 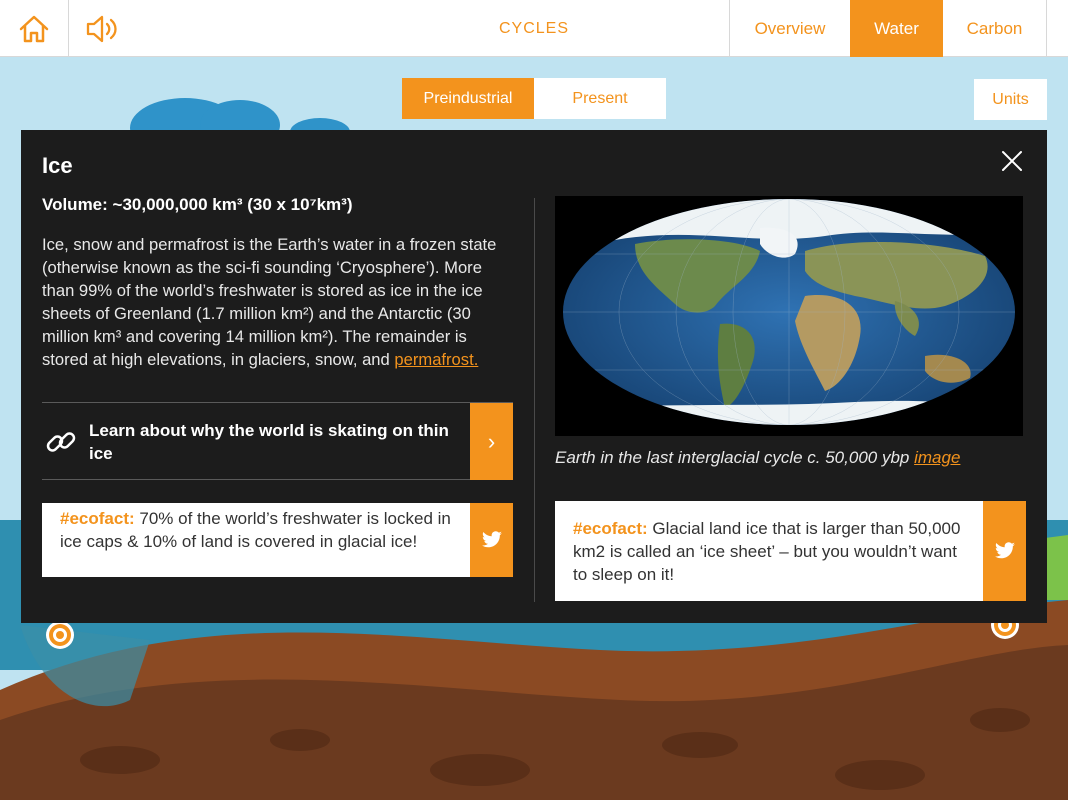 I want to click on close-button, so click(x=1012, y=161).